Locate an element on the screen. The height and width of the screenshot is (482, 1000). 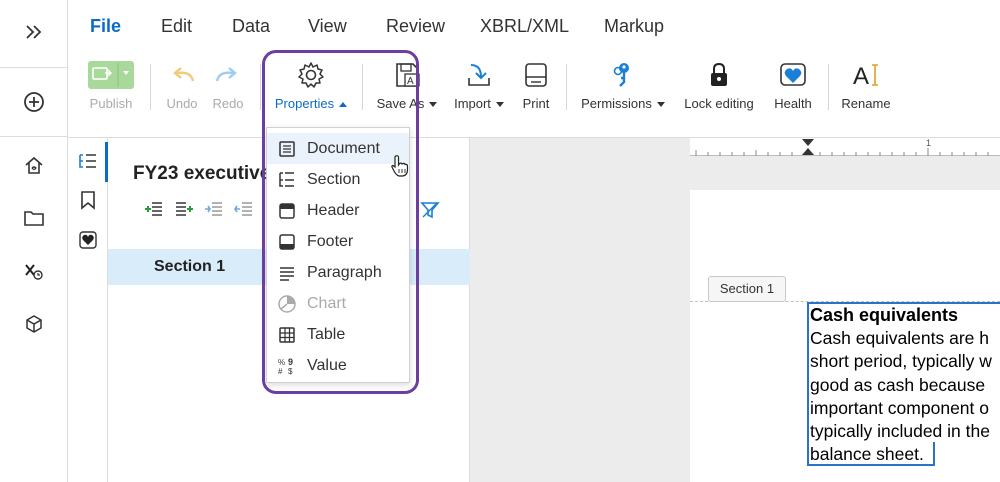
home-icon is located at coordinates (34, 165).